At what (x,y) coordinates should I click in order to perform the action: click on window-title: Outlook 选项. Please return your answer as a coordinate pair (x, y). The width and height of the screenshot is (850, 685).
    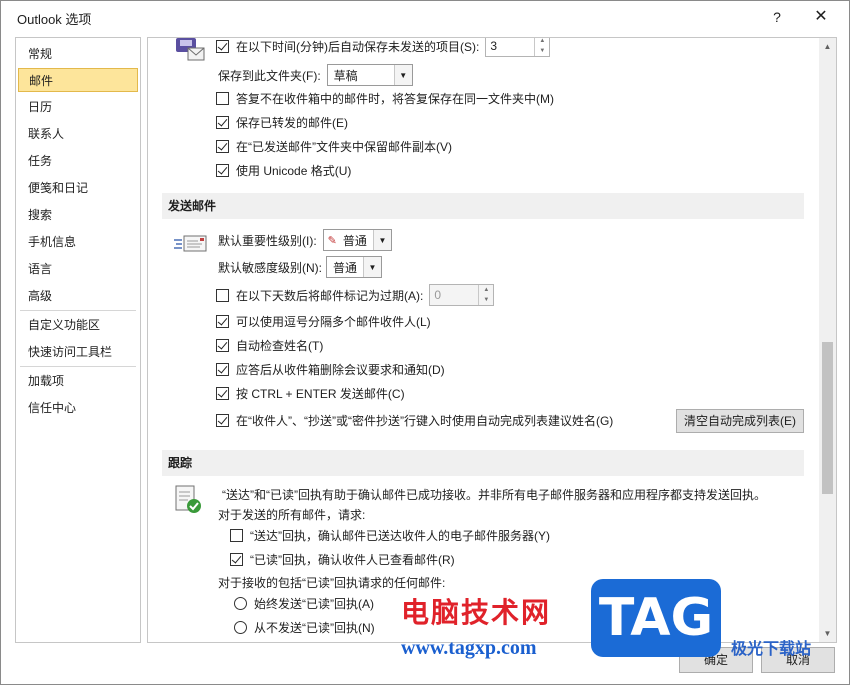
    Looking at the image, I should click on (54, 19).